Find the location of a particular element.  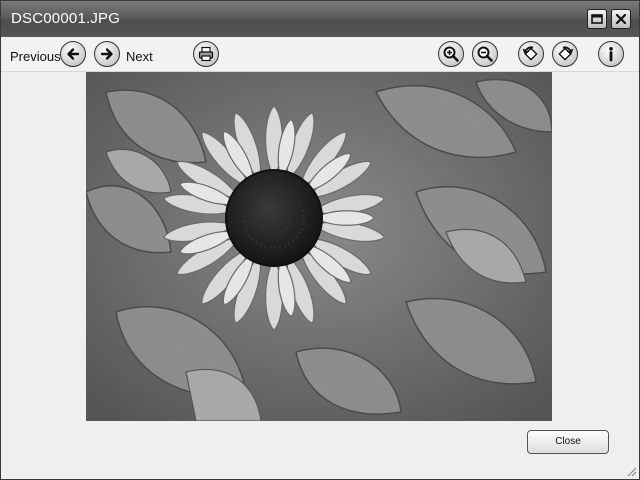

rotate-right-icon is located at coordinates (566, 53).